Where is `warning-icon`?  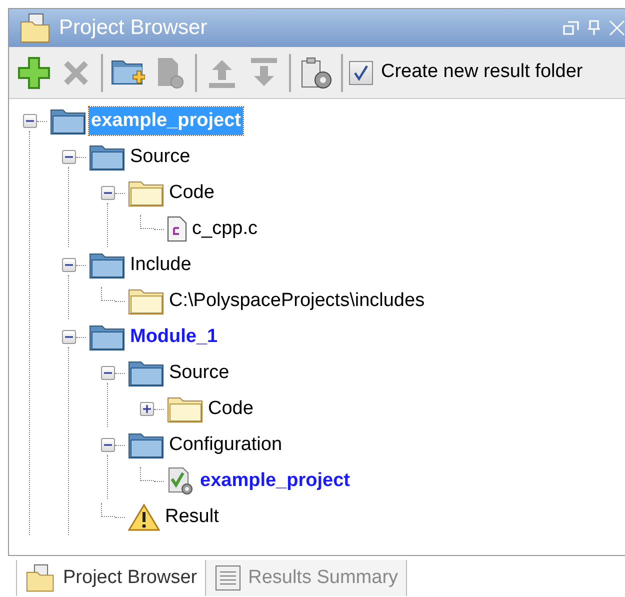
warning-icon is located at coordinates (144, 517).